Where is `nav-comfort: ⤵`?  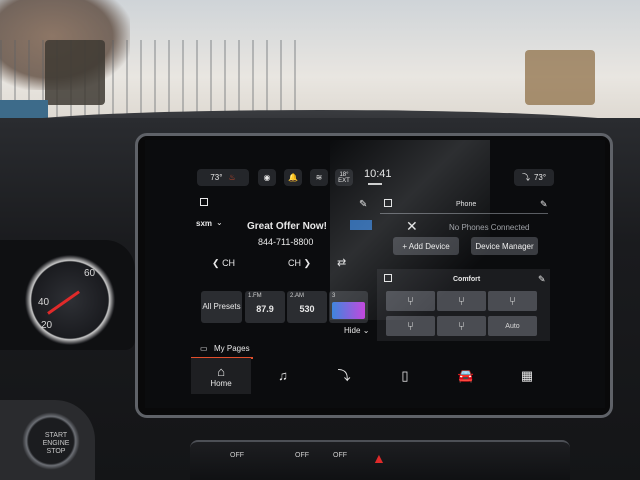
nav-comfort: ⤵ is located at coordinates (344, 376).